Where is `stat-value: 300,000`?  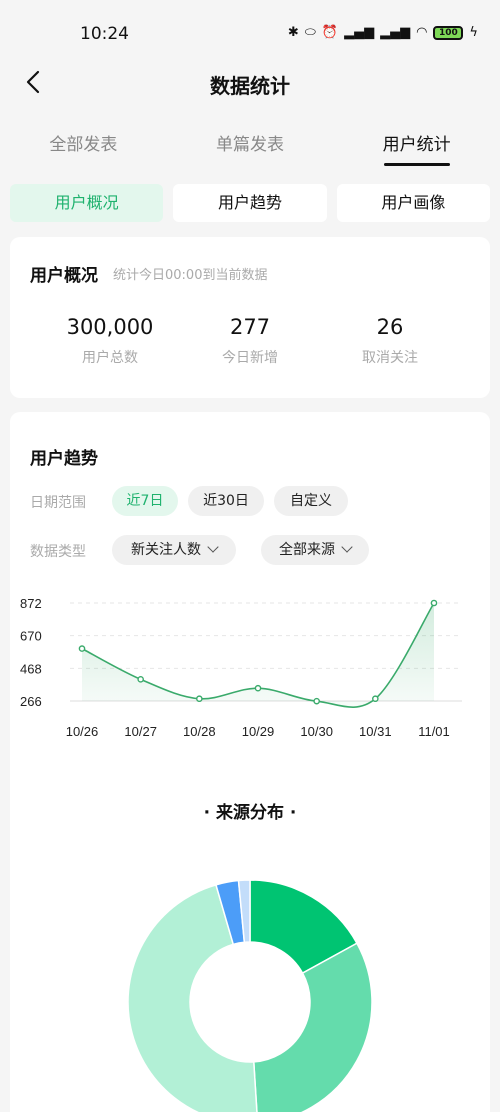 stat-value: 300,000 is located at coordinates (110, 327).